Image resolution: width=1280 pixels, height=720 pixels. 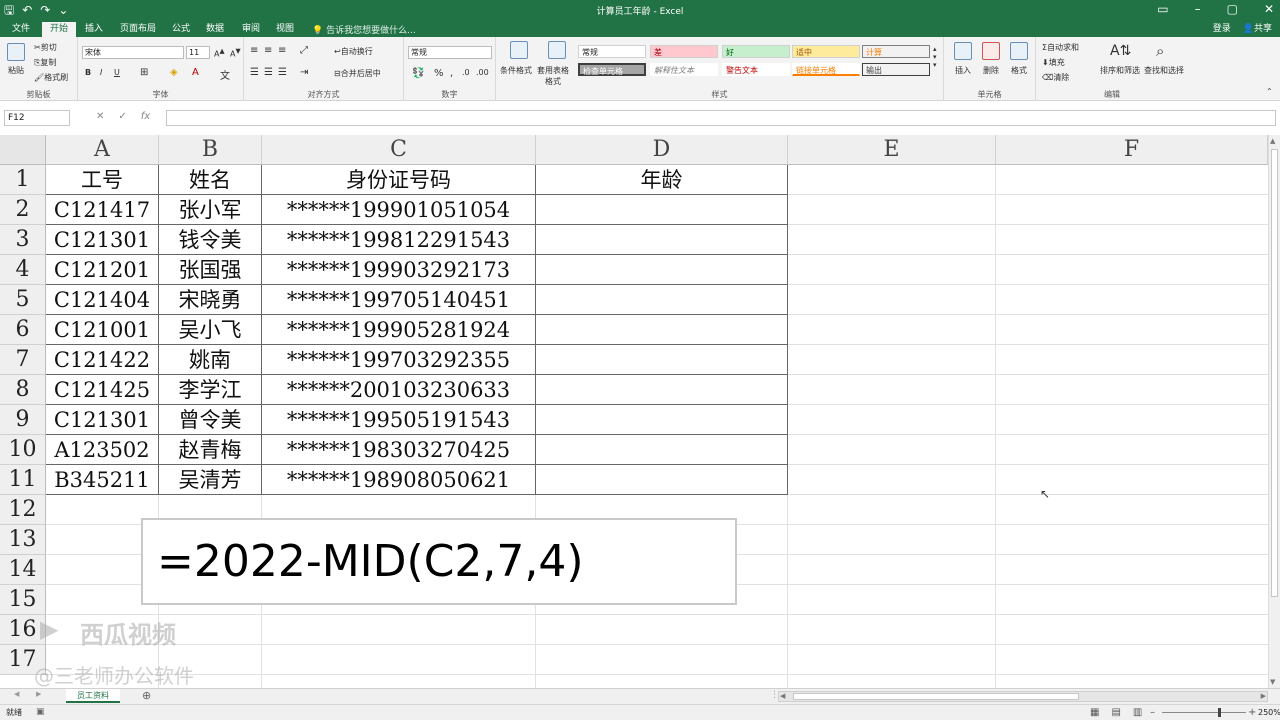 I want to click on table-cell: C121301, so click(x=102, y=240).